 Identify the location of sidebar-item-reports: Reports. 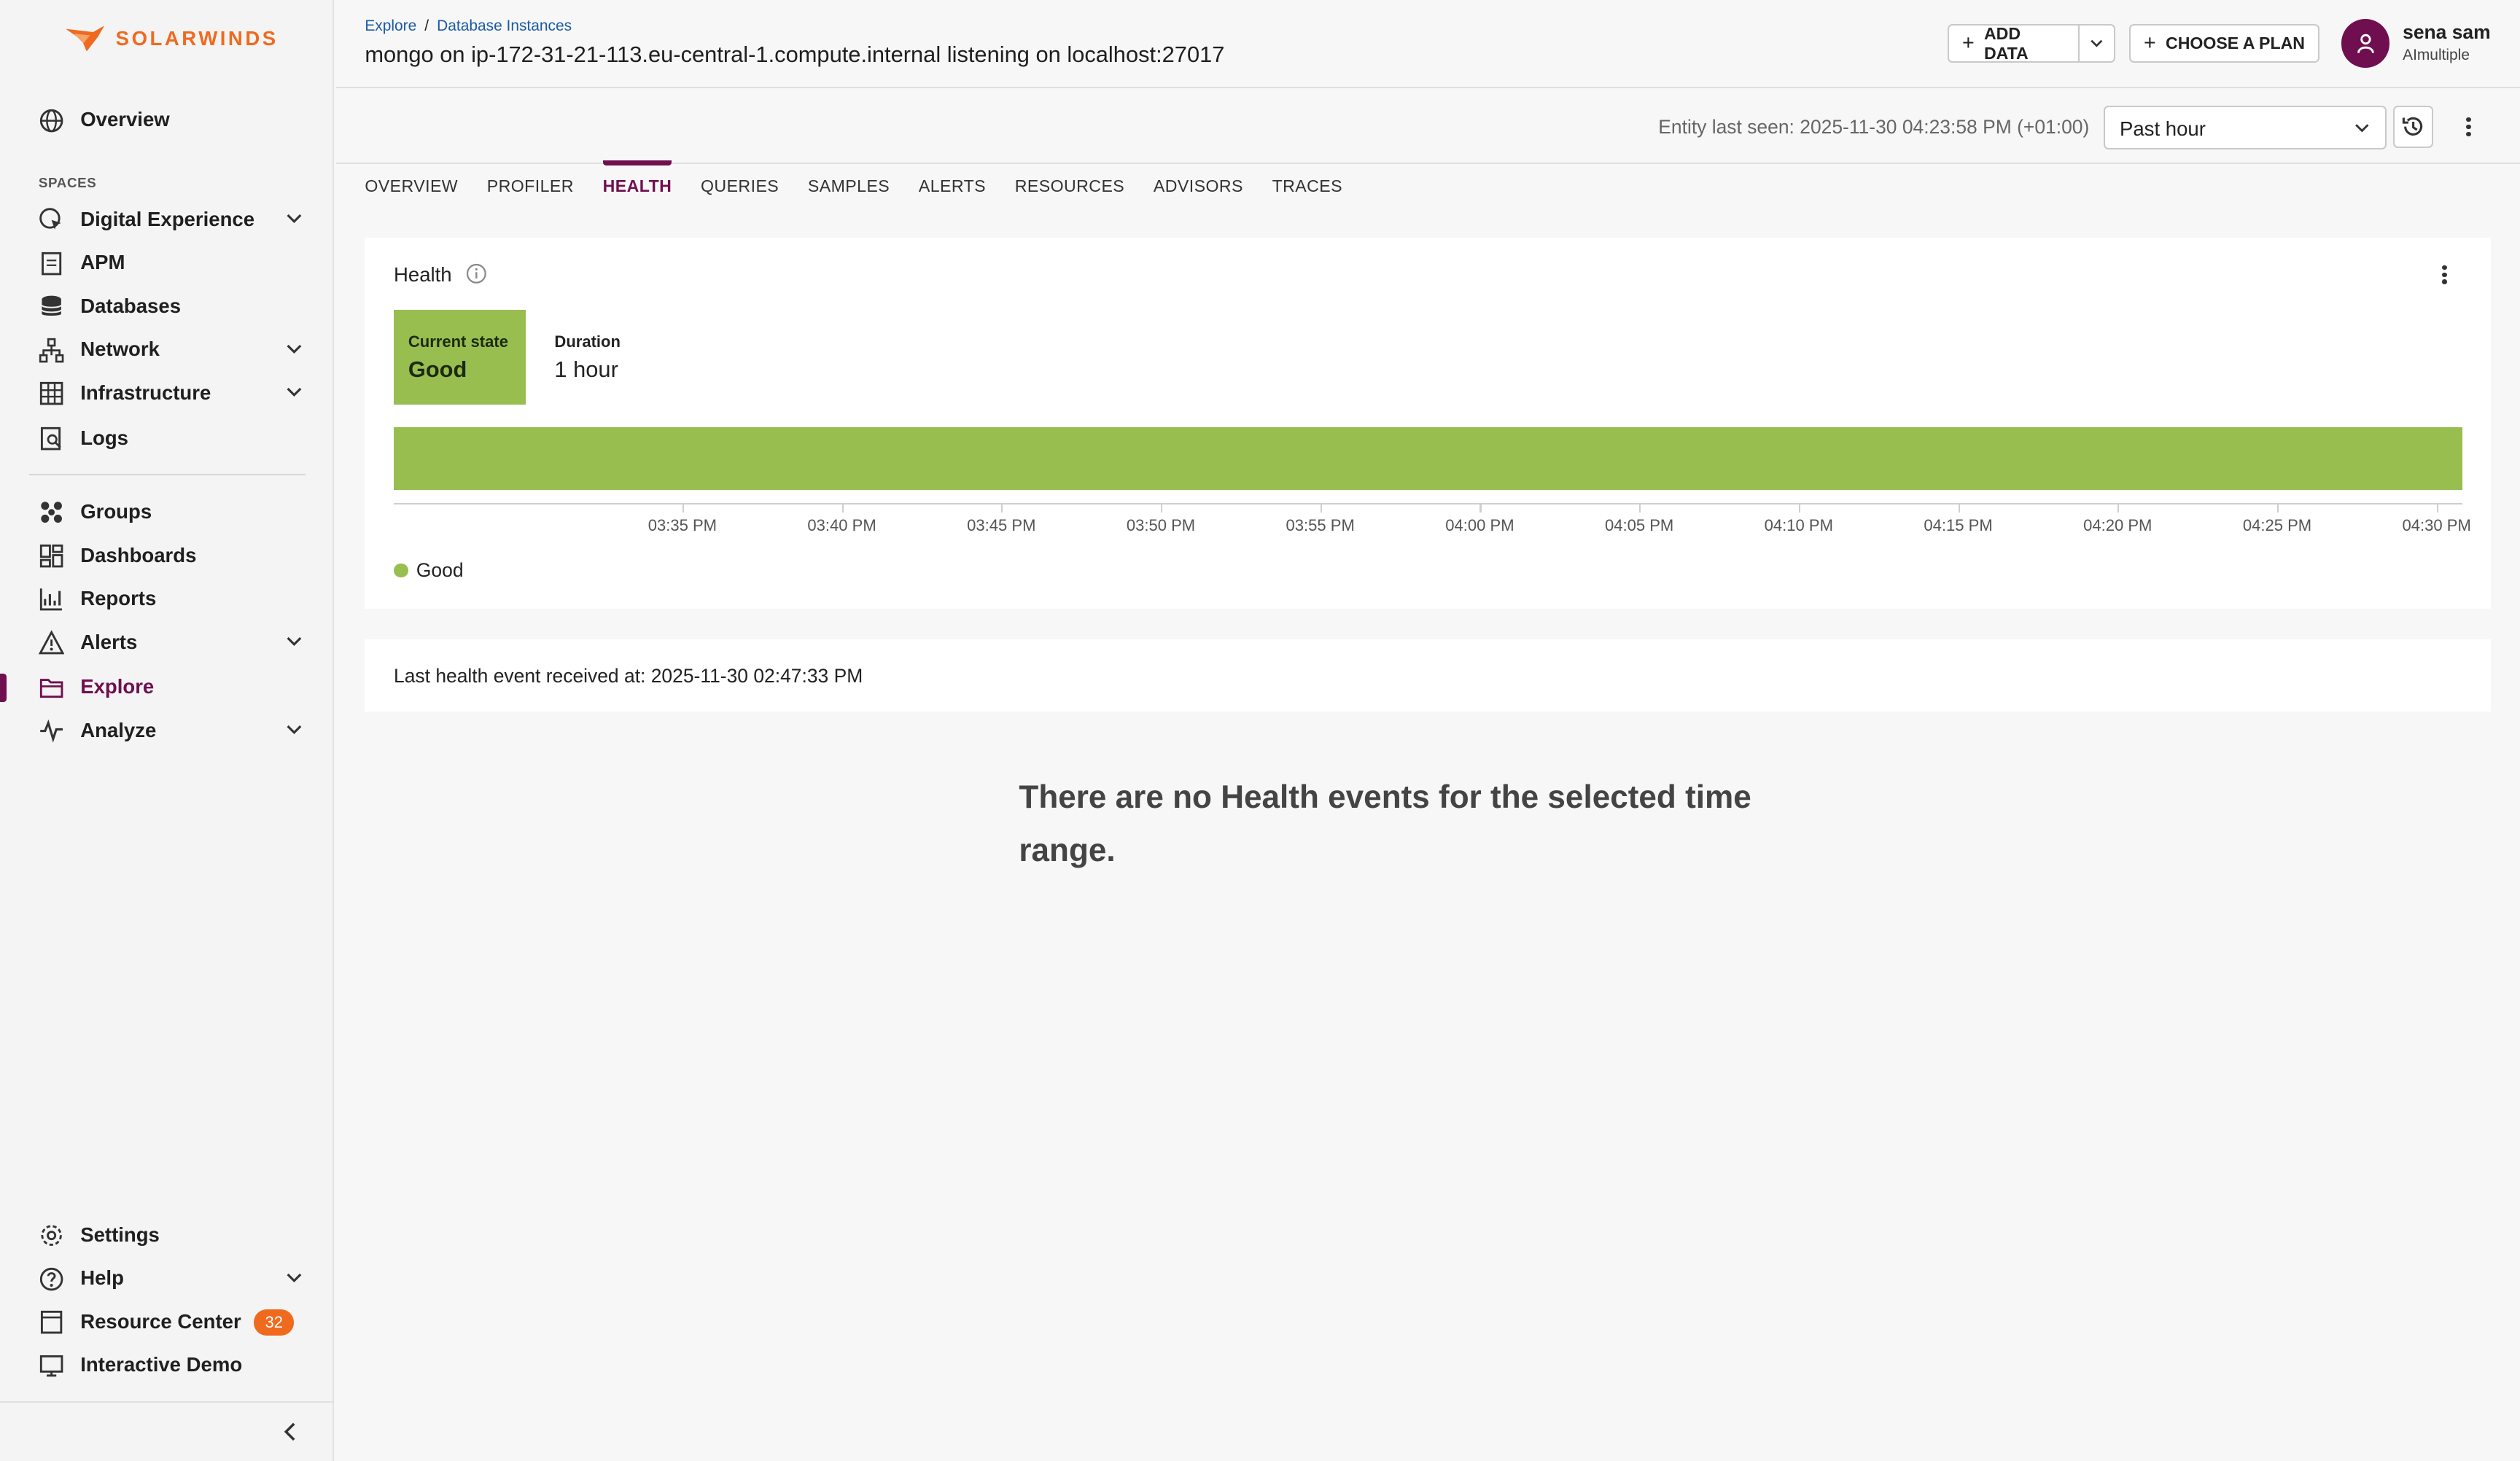
(167, 598).